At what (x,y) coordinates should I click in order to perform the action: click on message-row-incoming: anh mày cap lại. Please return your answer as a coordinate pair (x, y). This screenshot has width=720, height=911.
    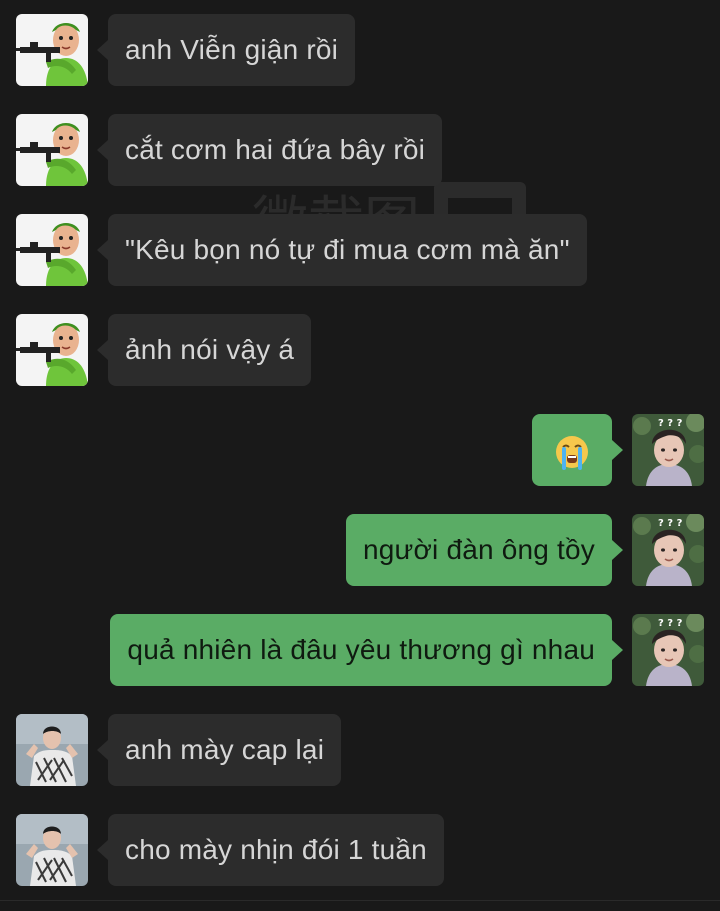
    Looking at the image, I should click on (360, 750).